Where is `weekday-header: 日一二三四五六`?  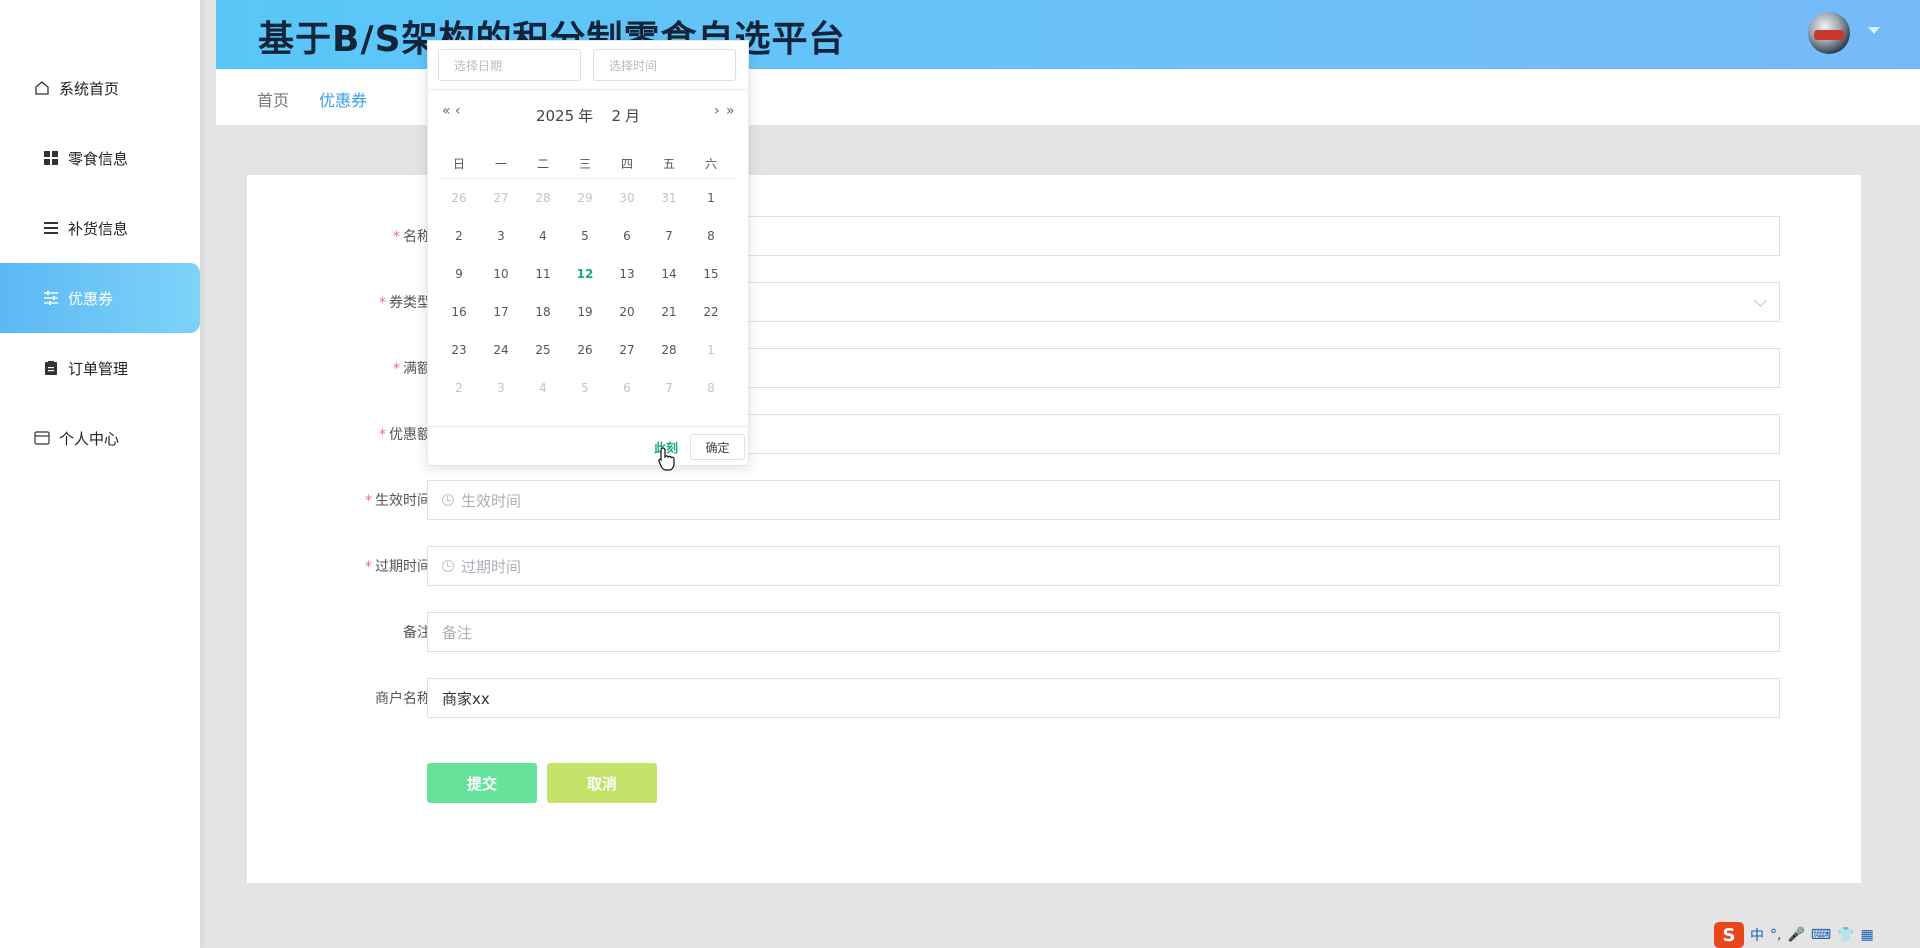
weekday-header: 日一二三四五六 is located at coordinates (588, 165).